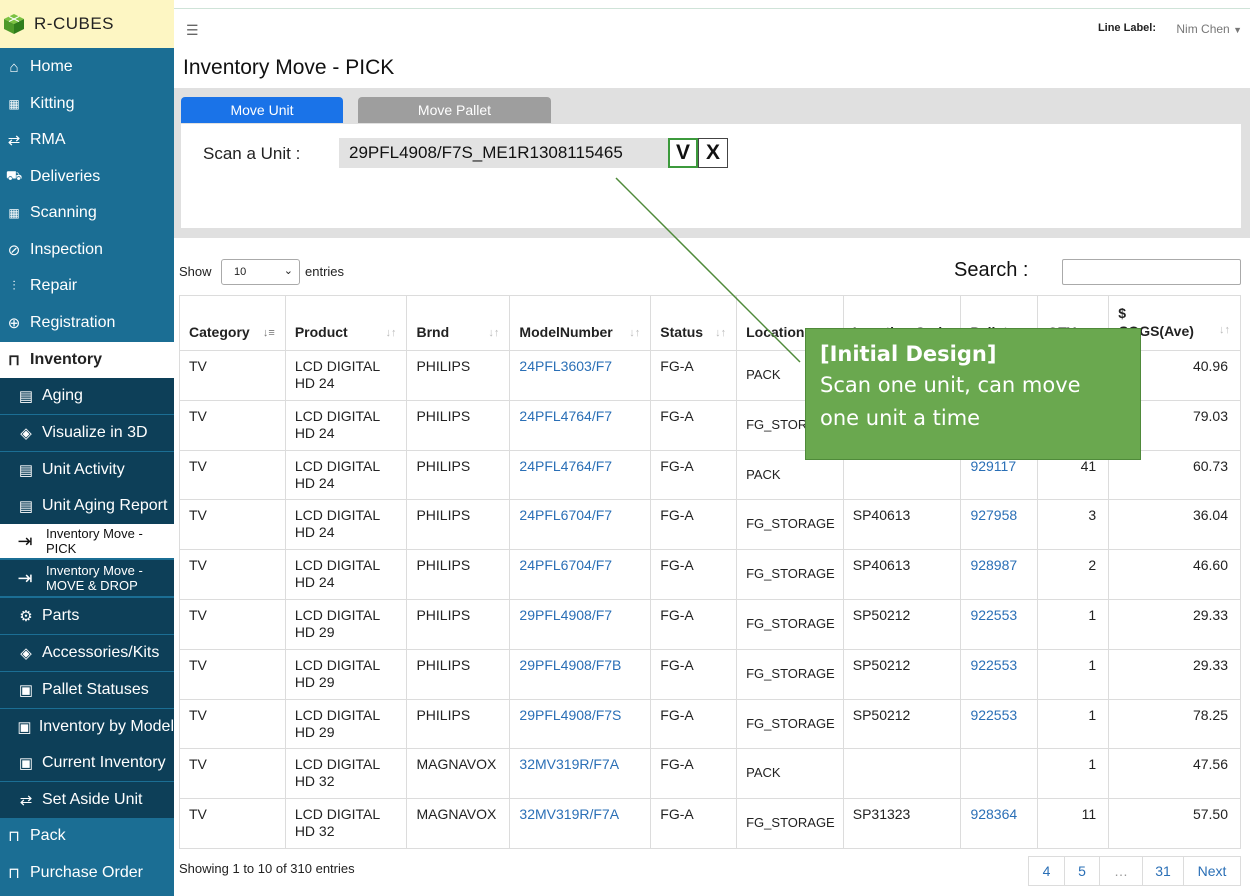  Describe the element at coordinates (1237, 30) in the screenshot. I see `caret-down-icon: ▼` at that location.